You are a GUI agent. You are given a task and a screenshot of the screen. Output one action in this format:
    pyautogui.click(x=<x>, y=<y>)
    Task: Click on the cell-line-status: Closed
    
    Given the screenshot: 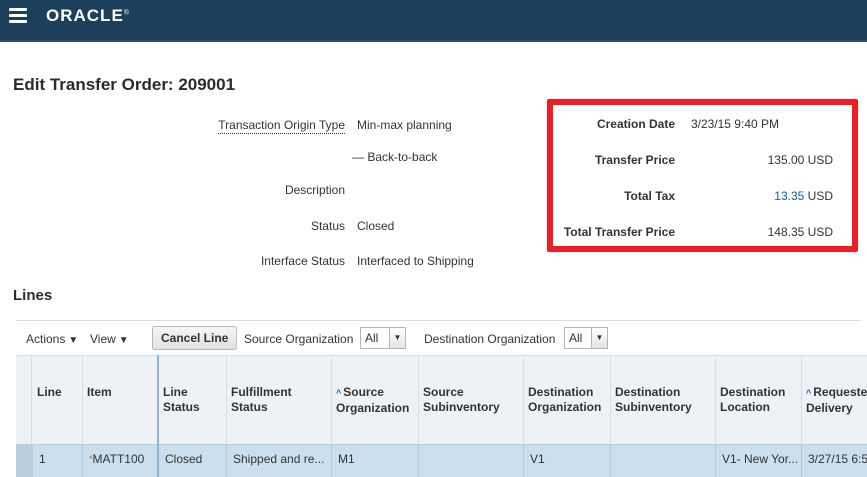 What is the action you would take?
    pyautogui.click(x=193, y=461)
    